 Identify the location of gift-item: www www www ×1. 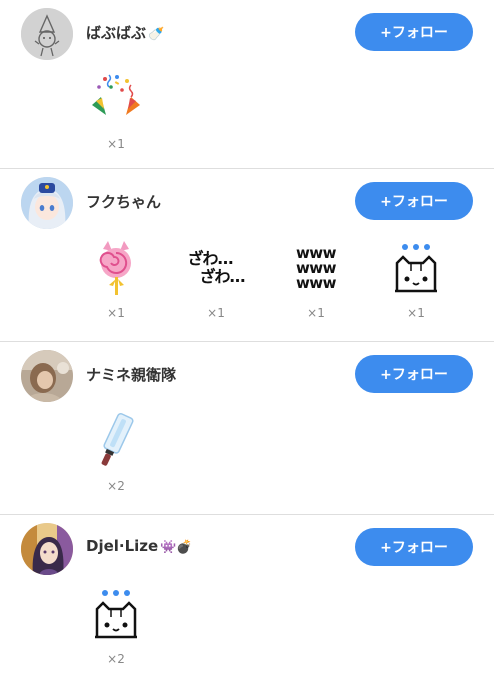
(316, 279).